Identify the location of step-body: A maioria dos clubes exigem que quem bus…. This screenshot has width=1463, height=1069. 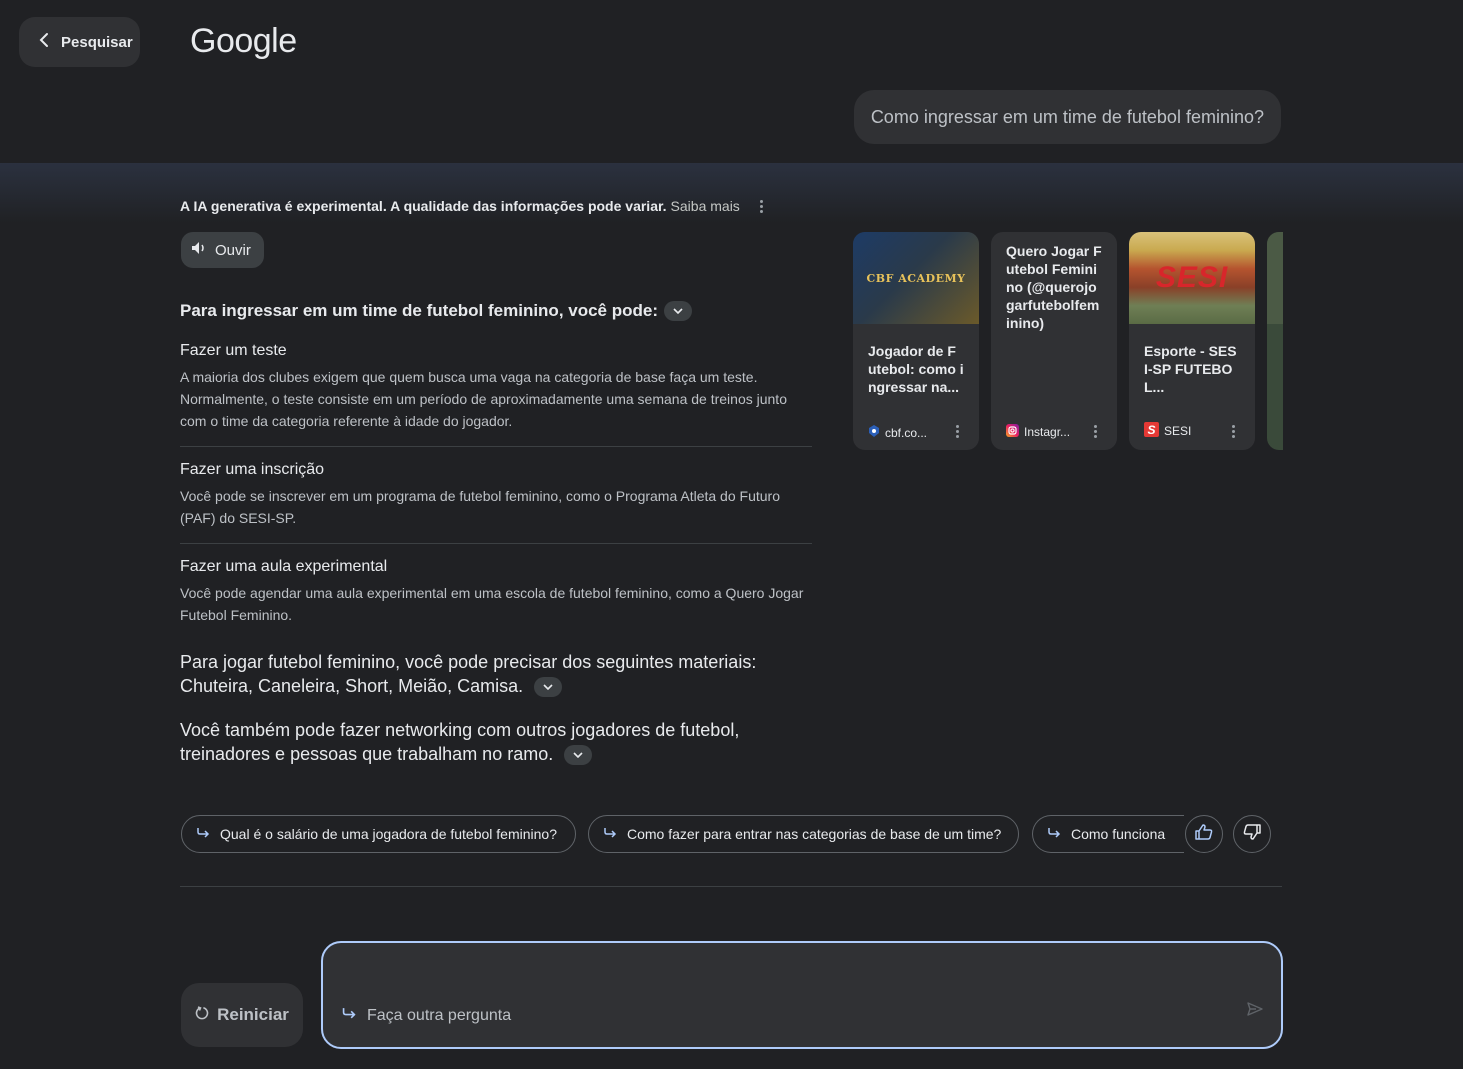
(483, 399).